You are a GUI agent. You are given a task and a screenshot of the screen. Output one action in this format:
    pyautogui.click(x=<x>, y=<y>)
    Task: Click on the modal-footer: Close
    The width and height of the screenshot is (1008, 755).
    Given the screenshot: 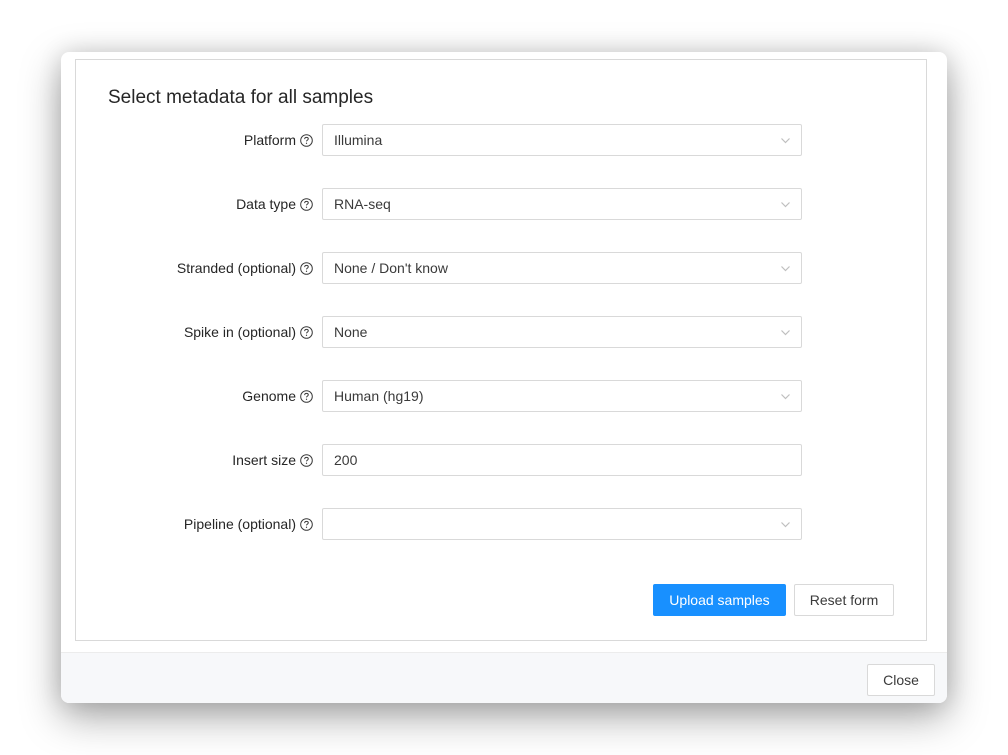 What is the action you would take?
    pyautogui.click(x=504, y=677)
    